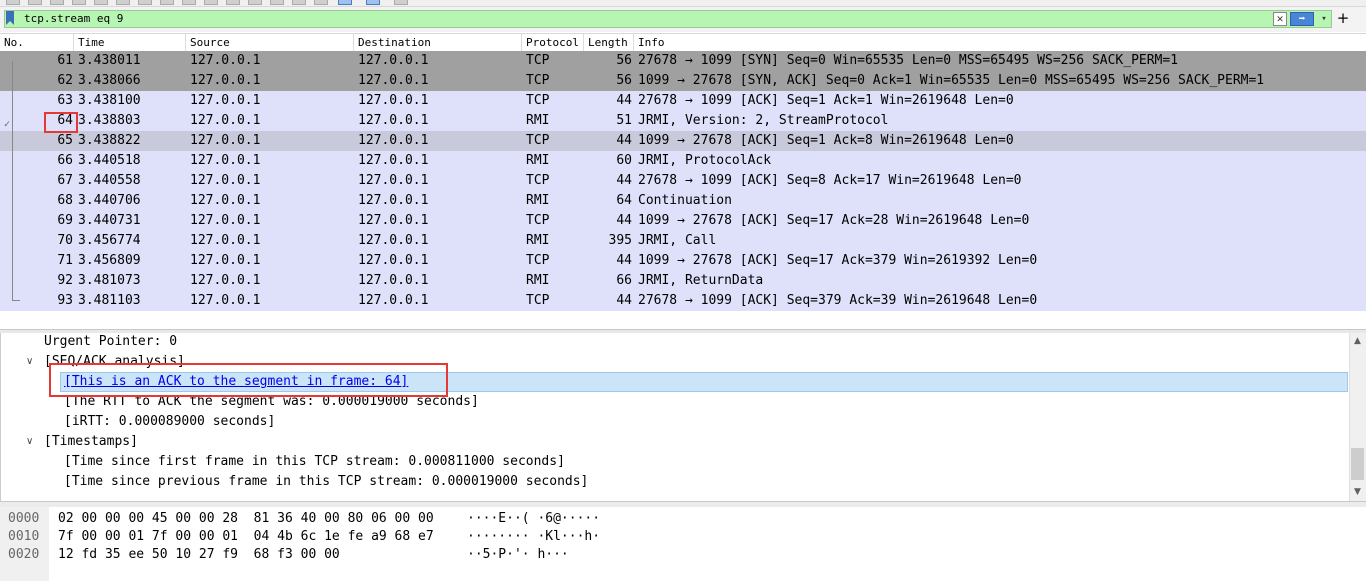 This screenshot has width=1366, height=581. Describe the element at coordinates (668, 19) in the screenshot. I see `display-filter-input` at that location.